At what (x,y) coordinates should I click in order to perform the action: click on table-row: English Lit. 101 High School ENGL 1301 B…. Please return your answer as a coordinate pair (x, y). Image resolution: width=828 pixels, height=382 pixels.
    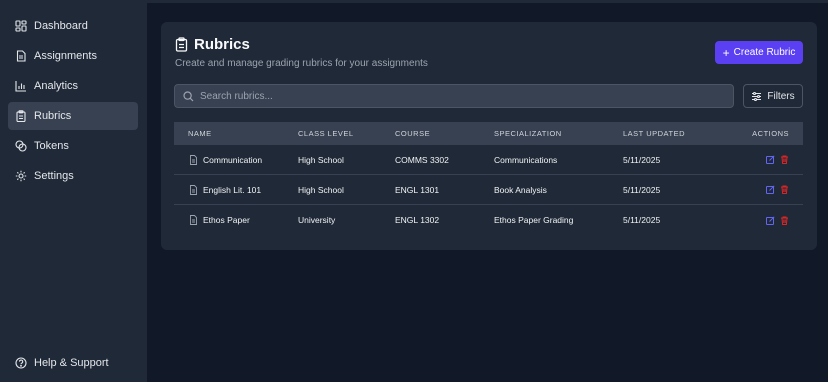
    Looking at the image, I should click on (488, 190).